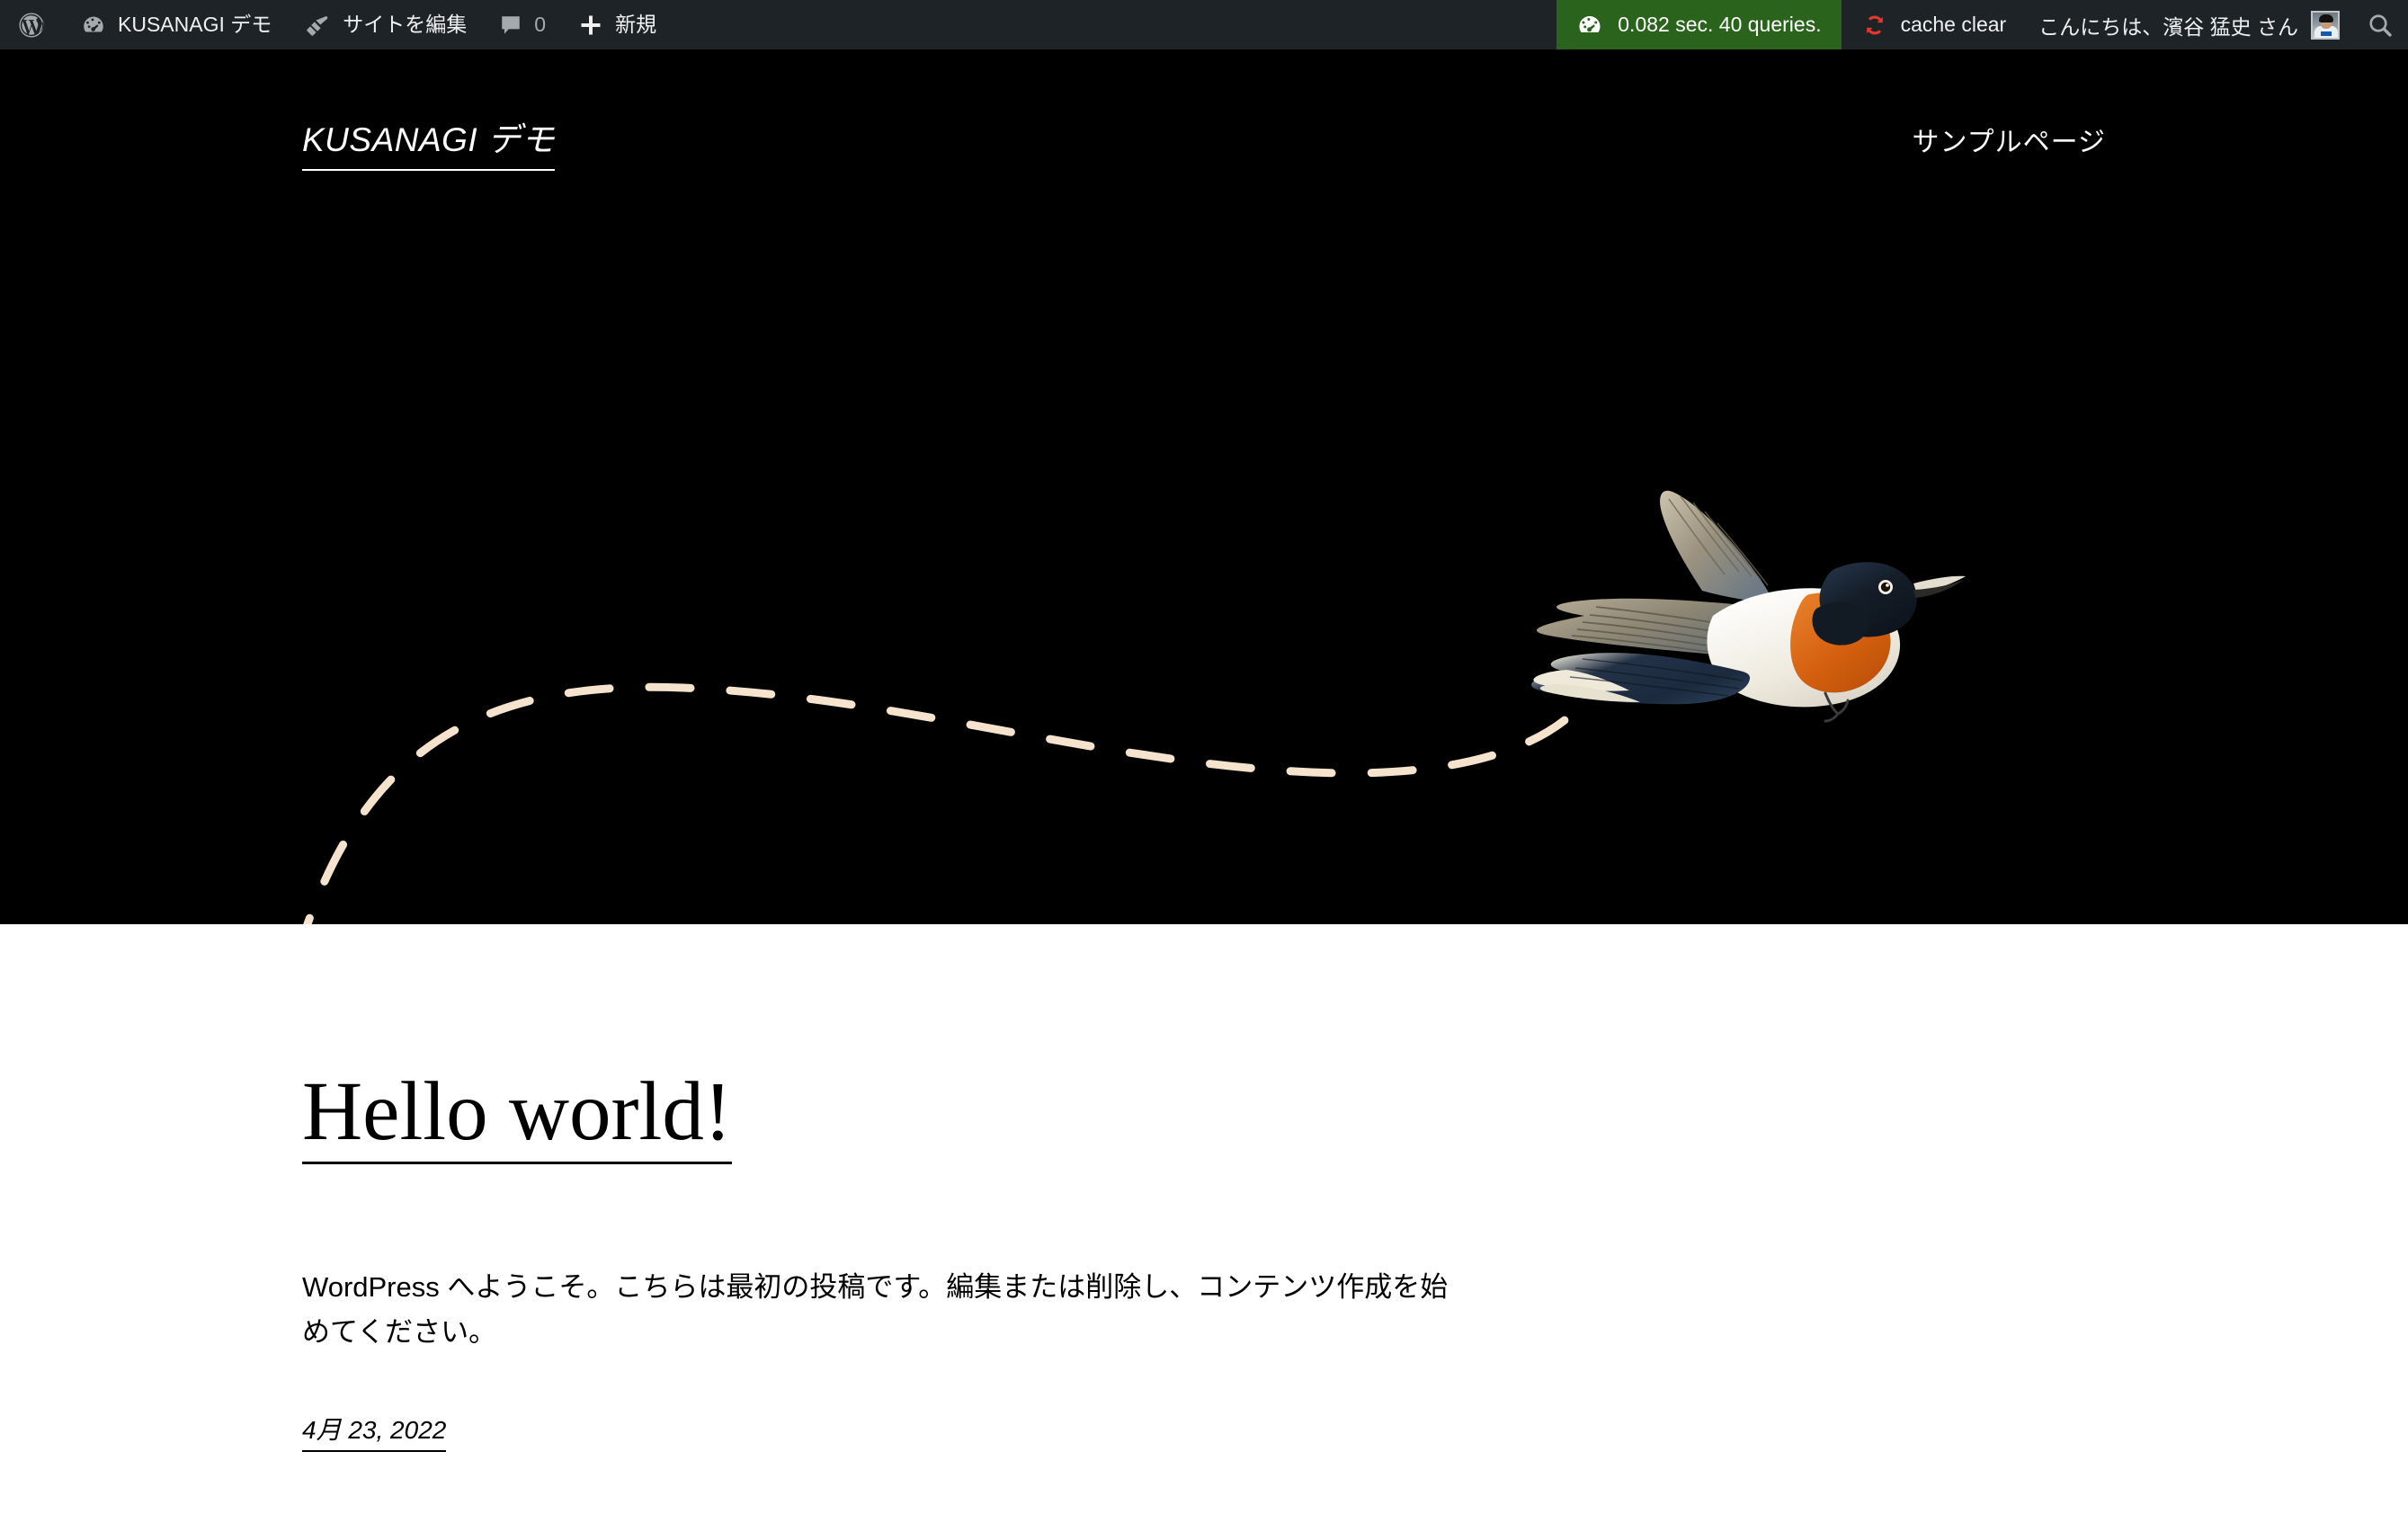  Describe the element at coordinates (590, 26) in the screenshot. I see `plus-icon` at that location.